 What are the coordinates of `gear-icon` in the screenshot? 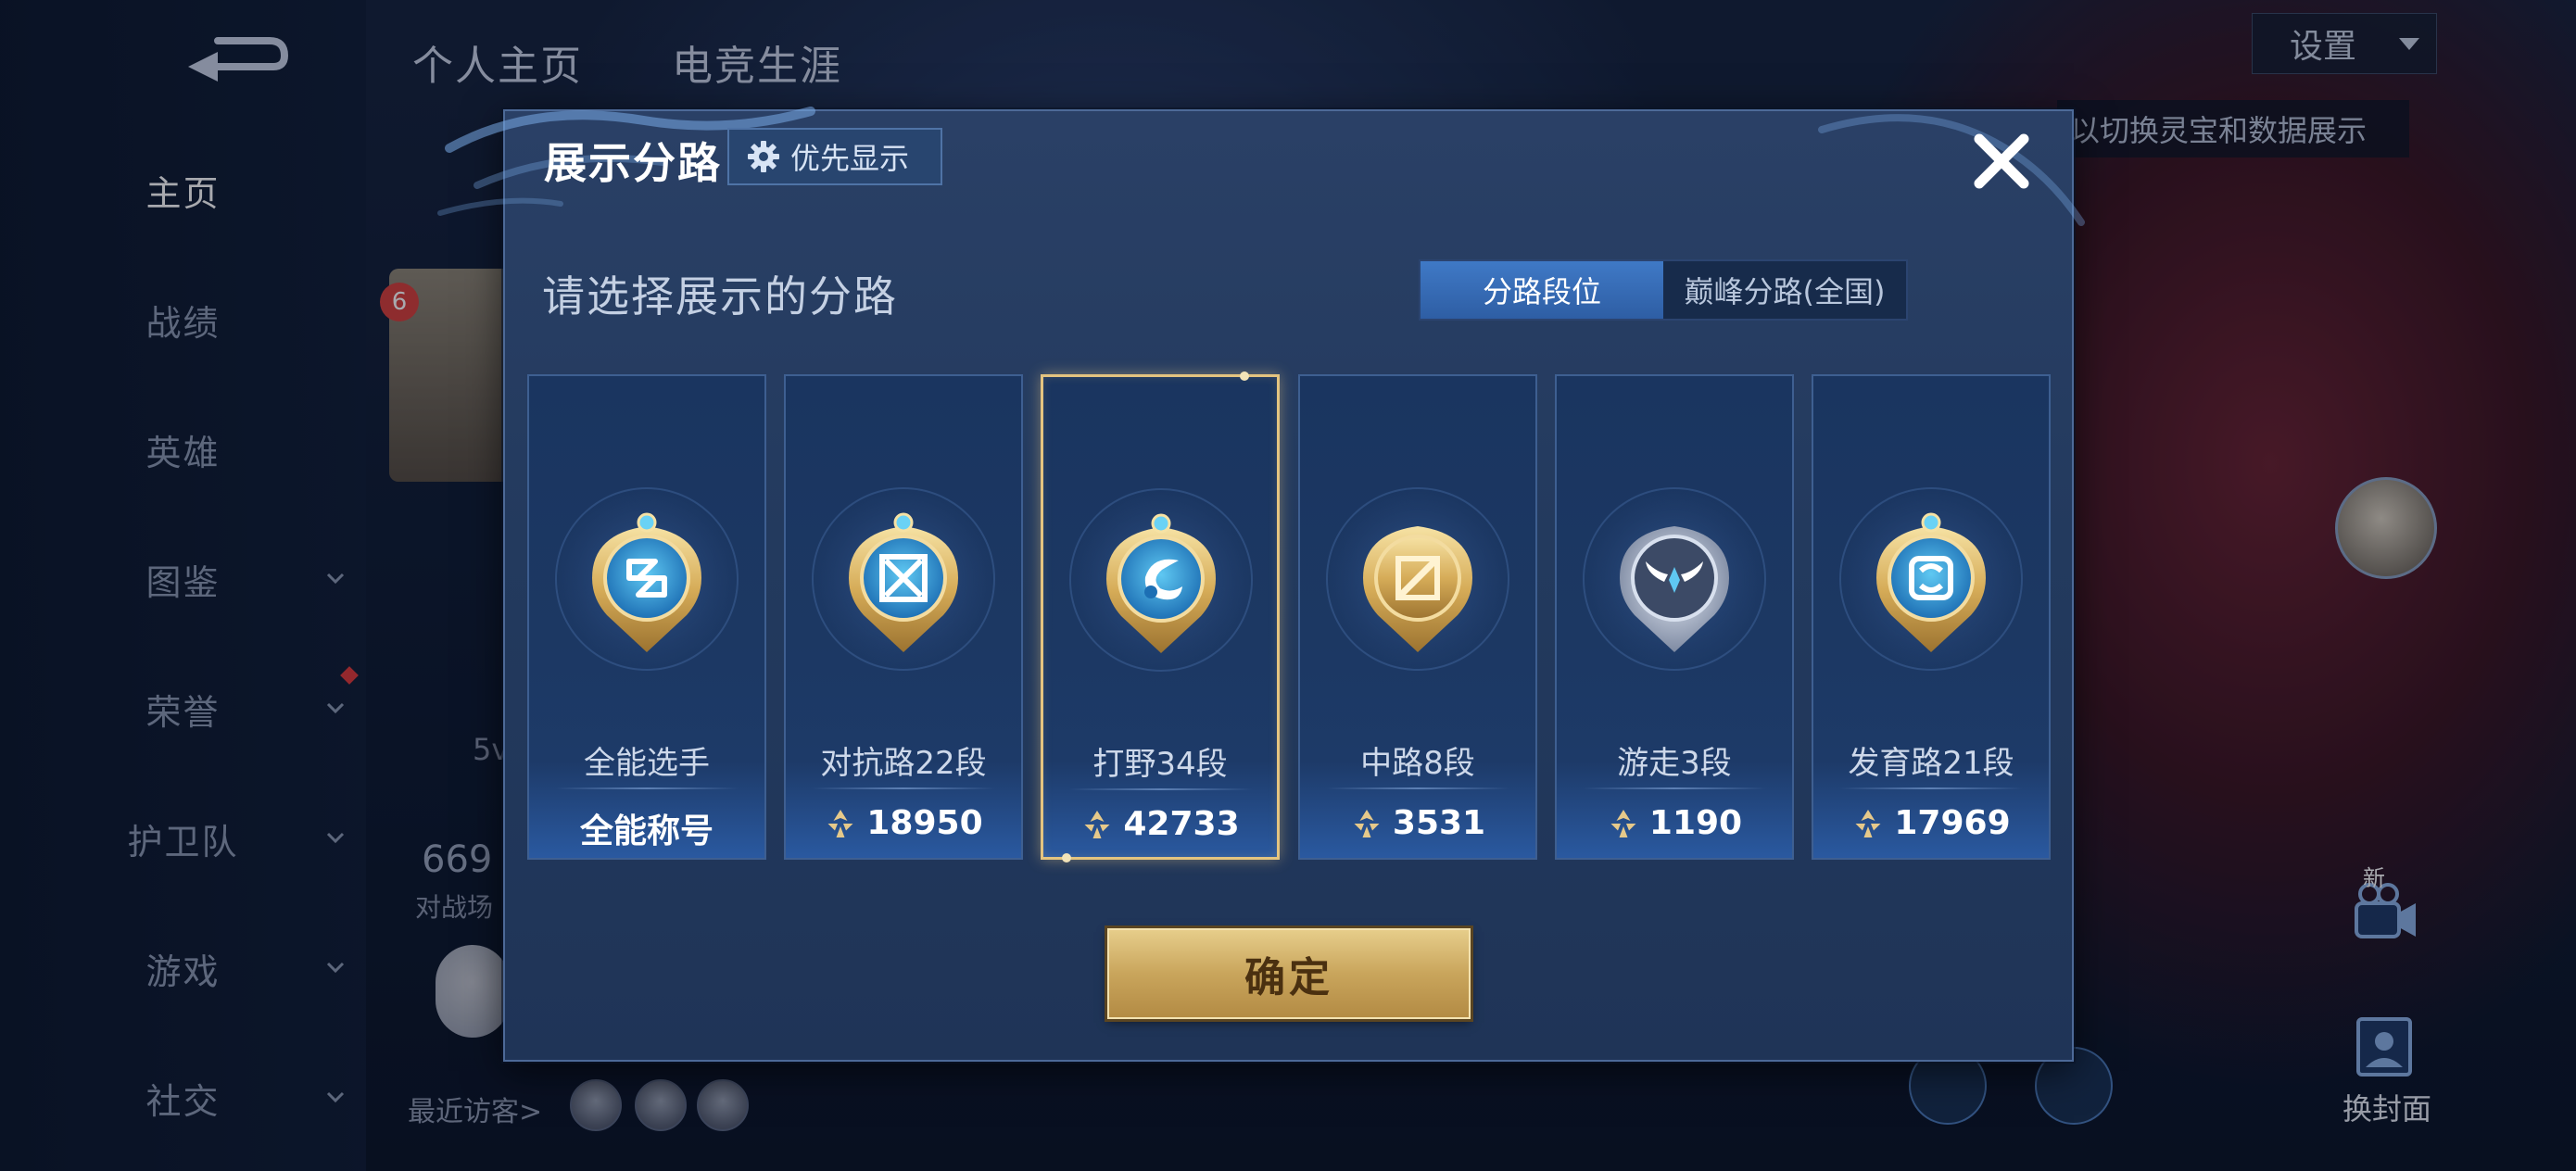 It's located at (763, 156).